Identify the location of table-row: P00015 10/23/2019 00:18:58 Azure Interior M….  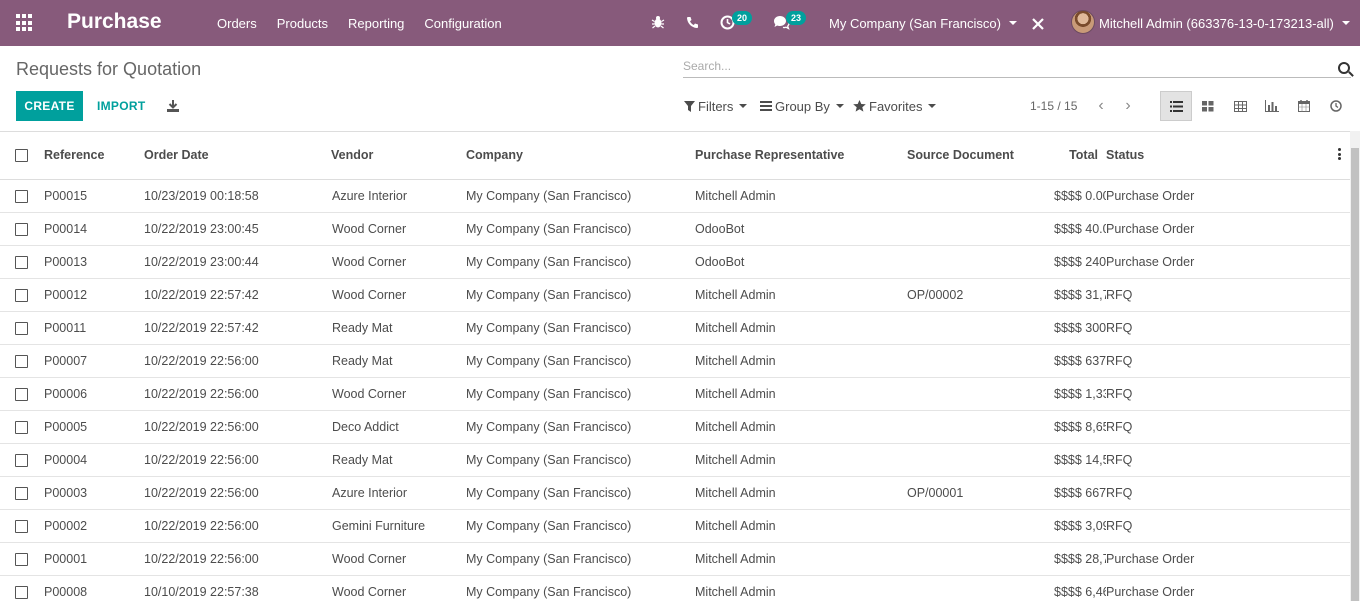
(675, 196).